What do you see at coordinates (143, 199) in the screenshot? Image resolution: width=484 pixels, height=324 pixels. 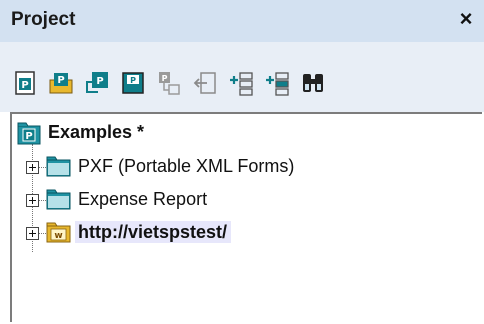 I see `tree-item-label: Expense Report` at bounding box center [143, 199].